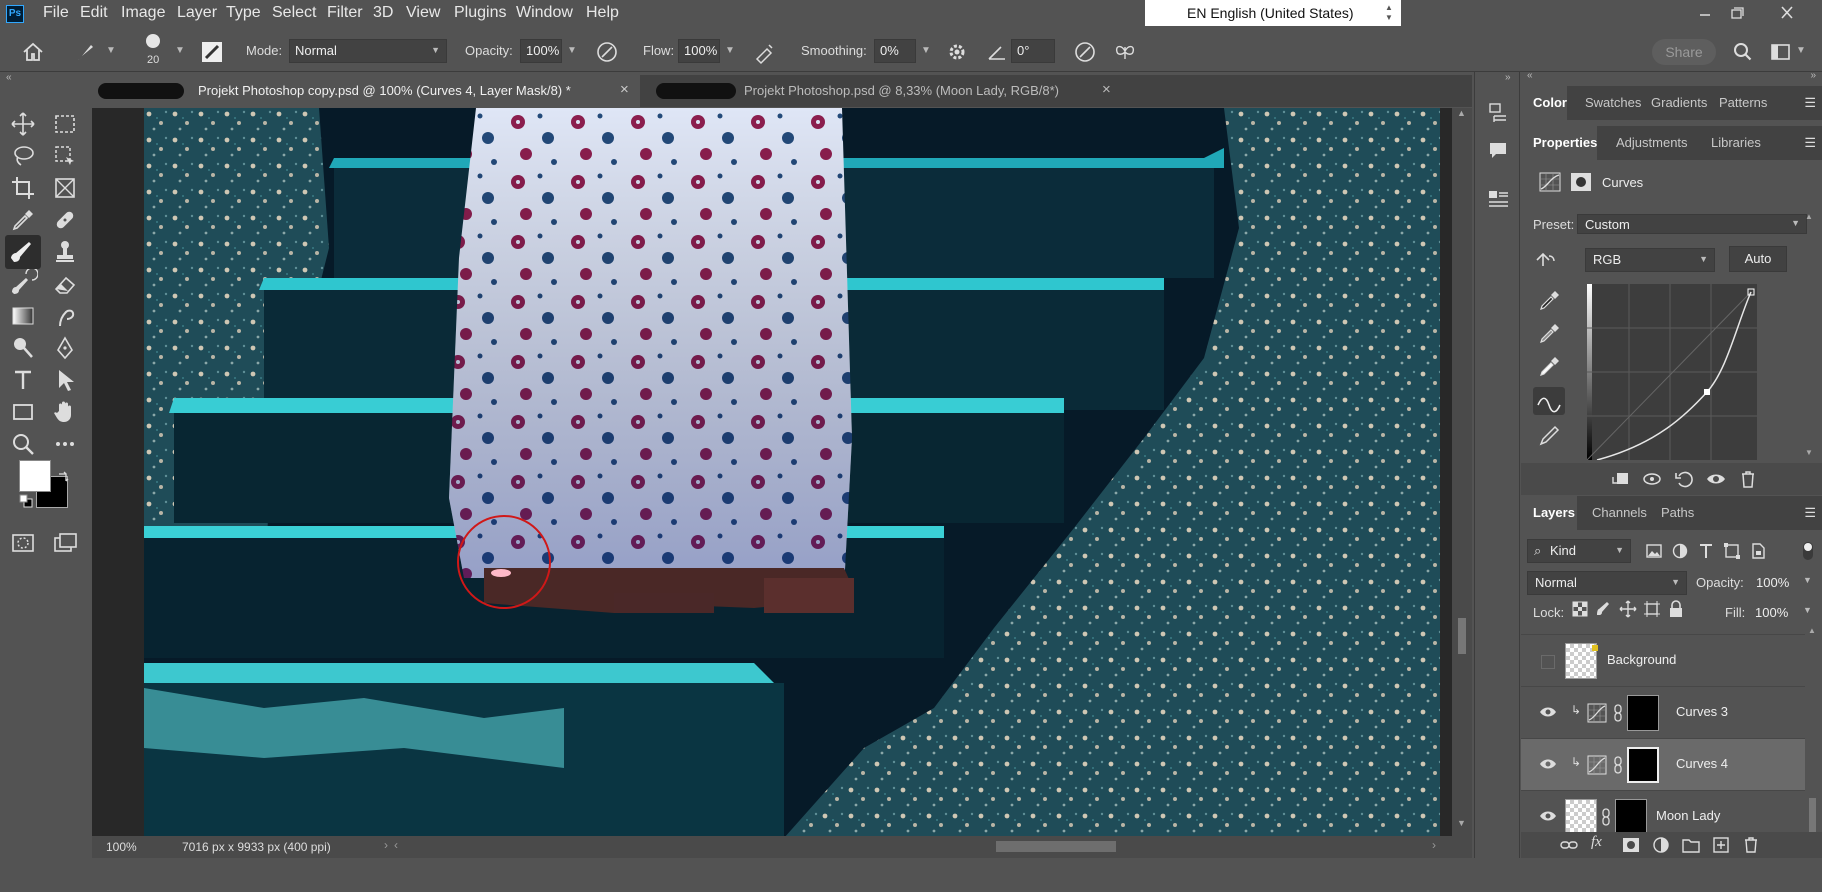 This screenshot has height=892, width=1822. I want to click on menu-plugins: Plugins, so click(480, 13).